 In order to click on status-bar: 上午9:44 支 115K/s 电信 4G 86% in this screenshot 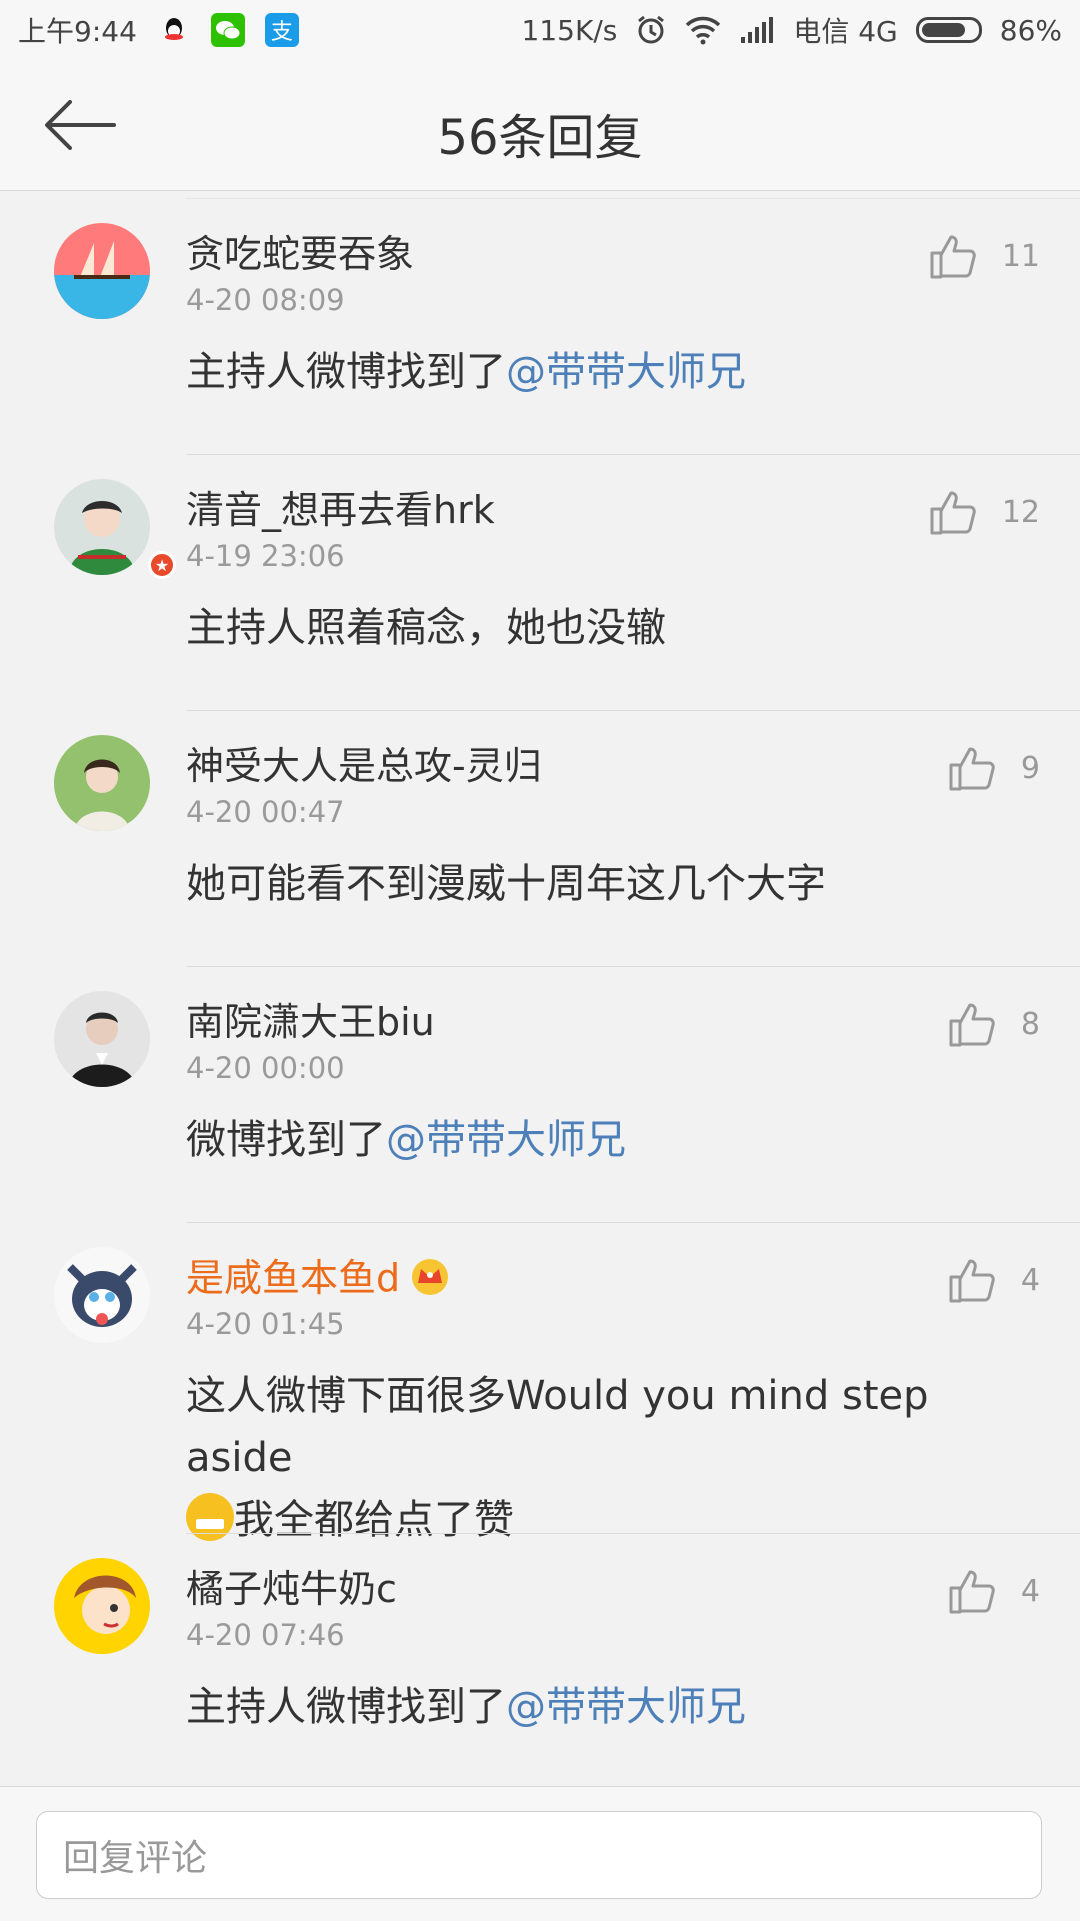, I will do `click(540, 30)`.